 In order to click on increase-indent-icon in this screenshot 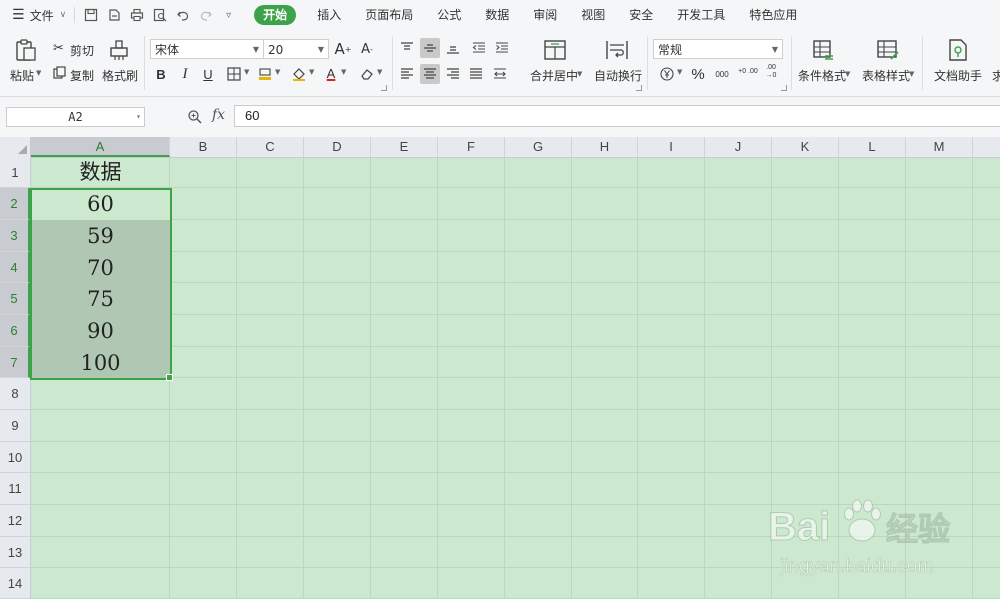, I will do `click(502, 48)`.